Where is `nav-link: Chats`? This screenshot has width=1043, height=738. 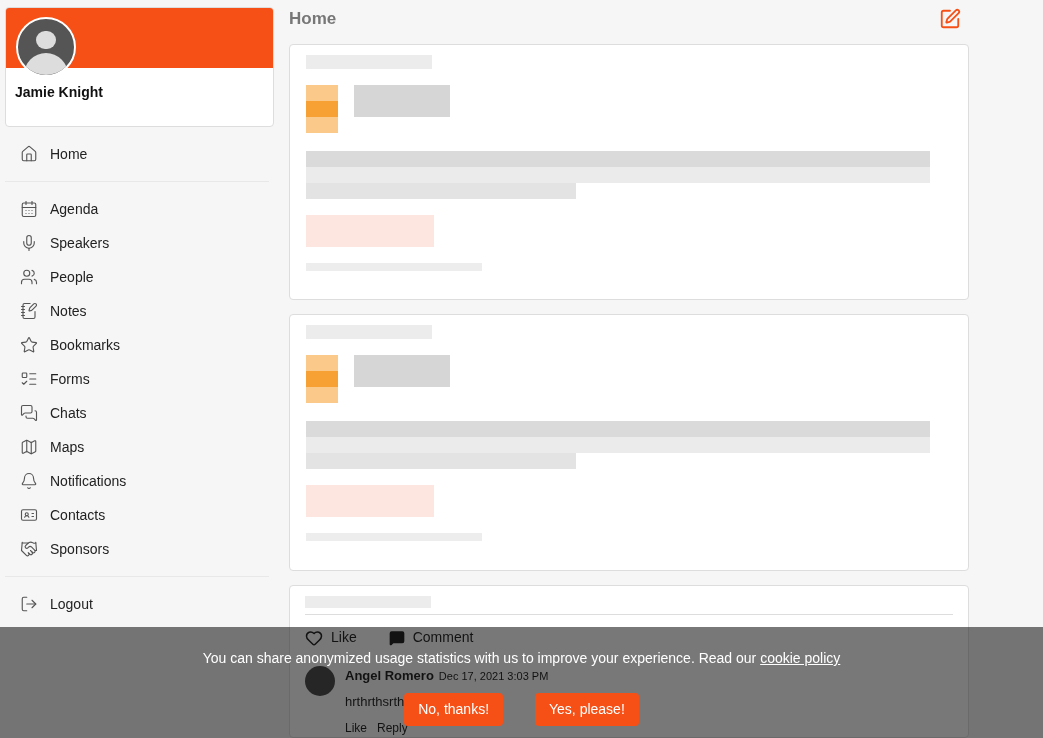 nav-link: Chats is located at coordinates (68, 413).